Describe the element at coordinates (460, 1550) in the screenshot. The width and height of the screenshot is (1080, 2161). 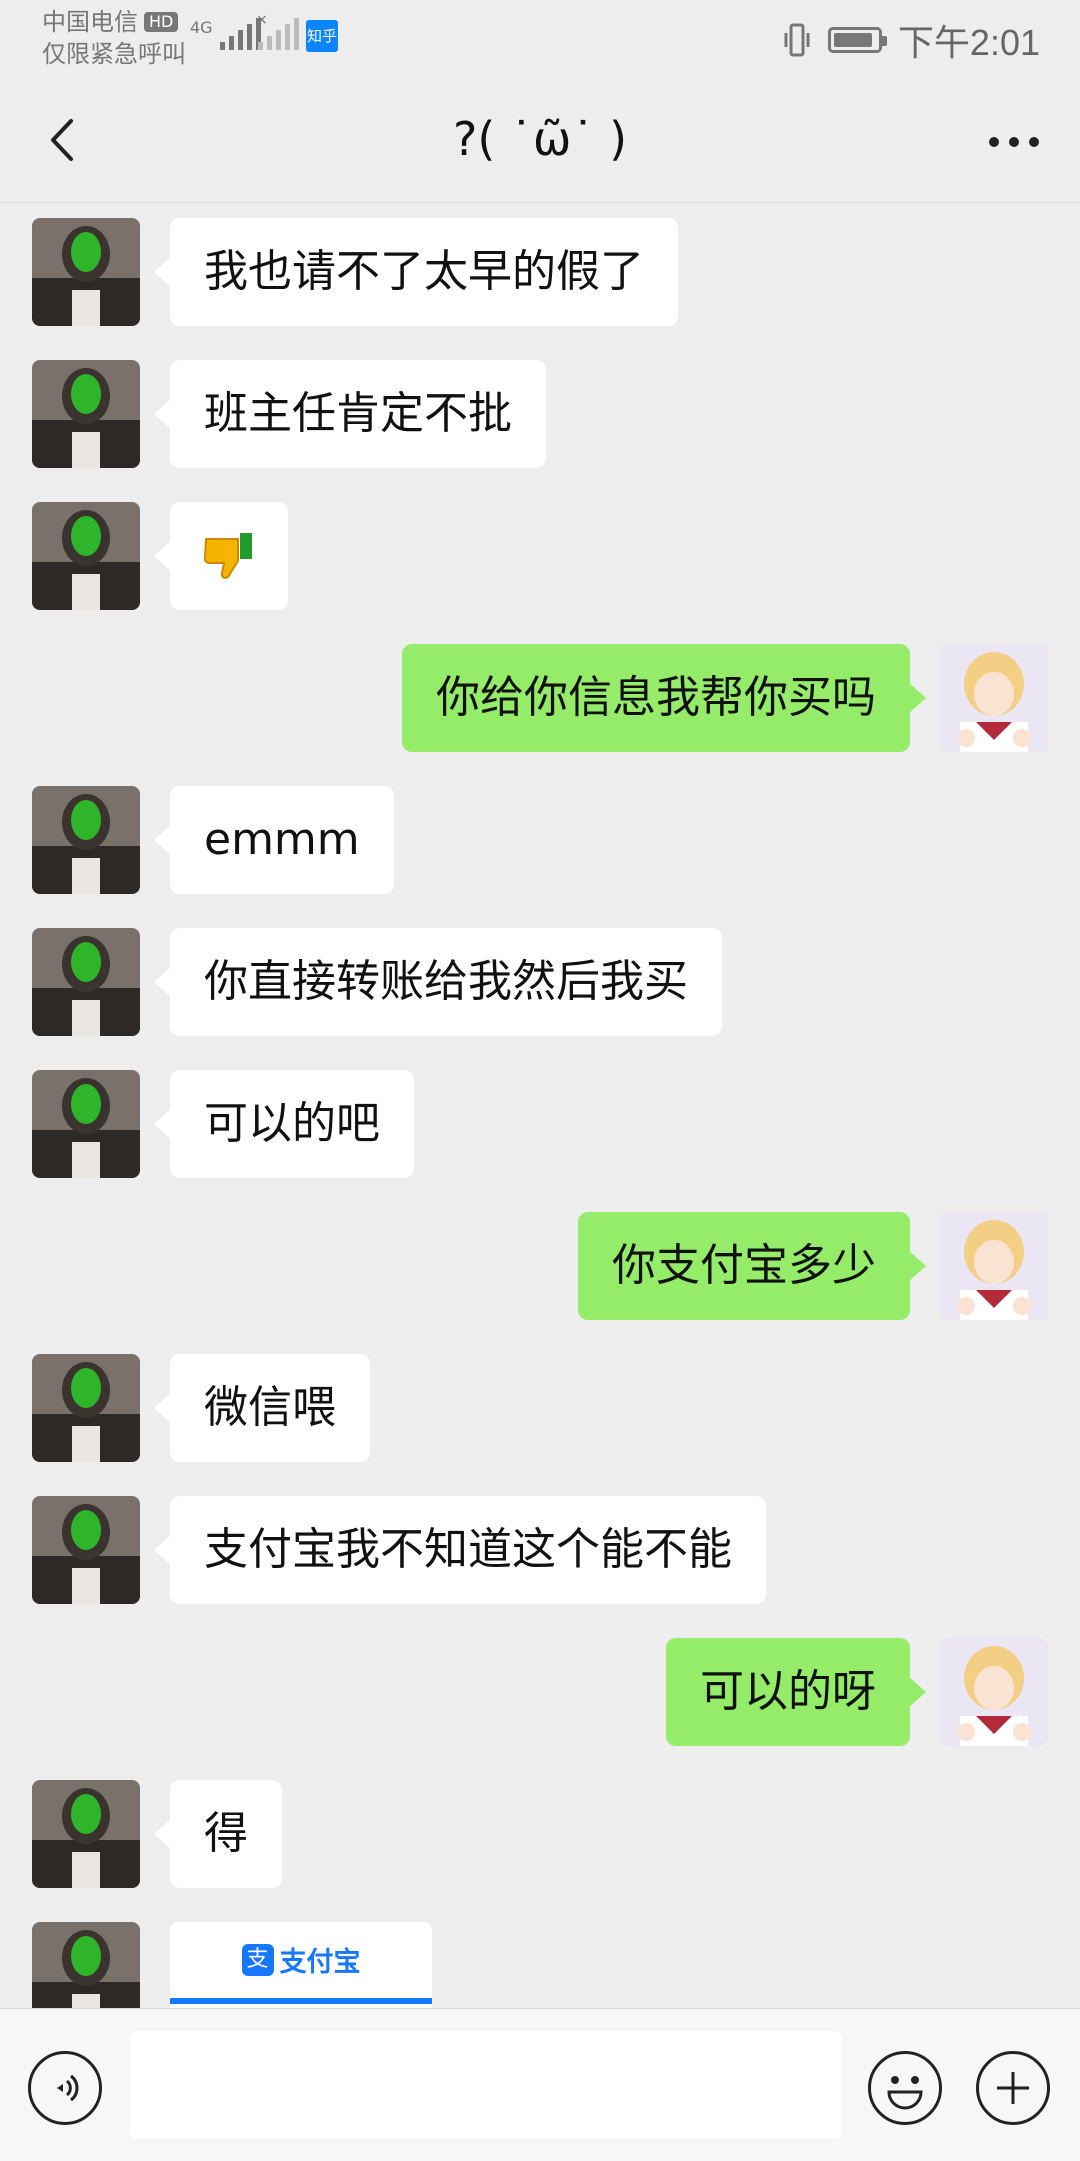
I see `received-message: 支付宝我不知道这个能不能` at that location.